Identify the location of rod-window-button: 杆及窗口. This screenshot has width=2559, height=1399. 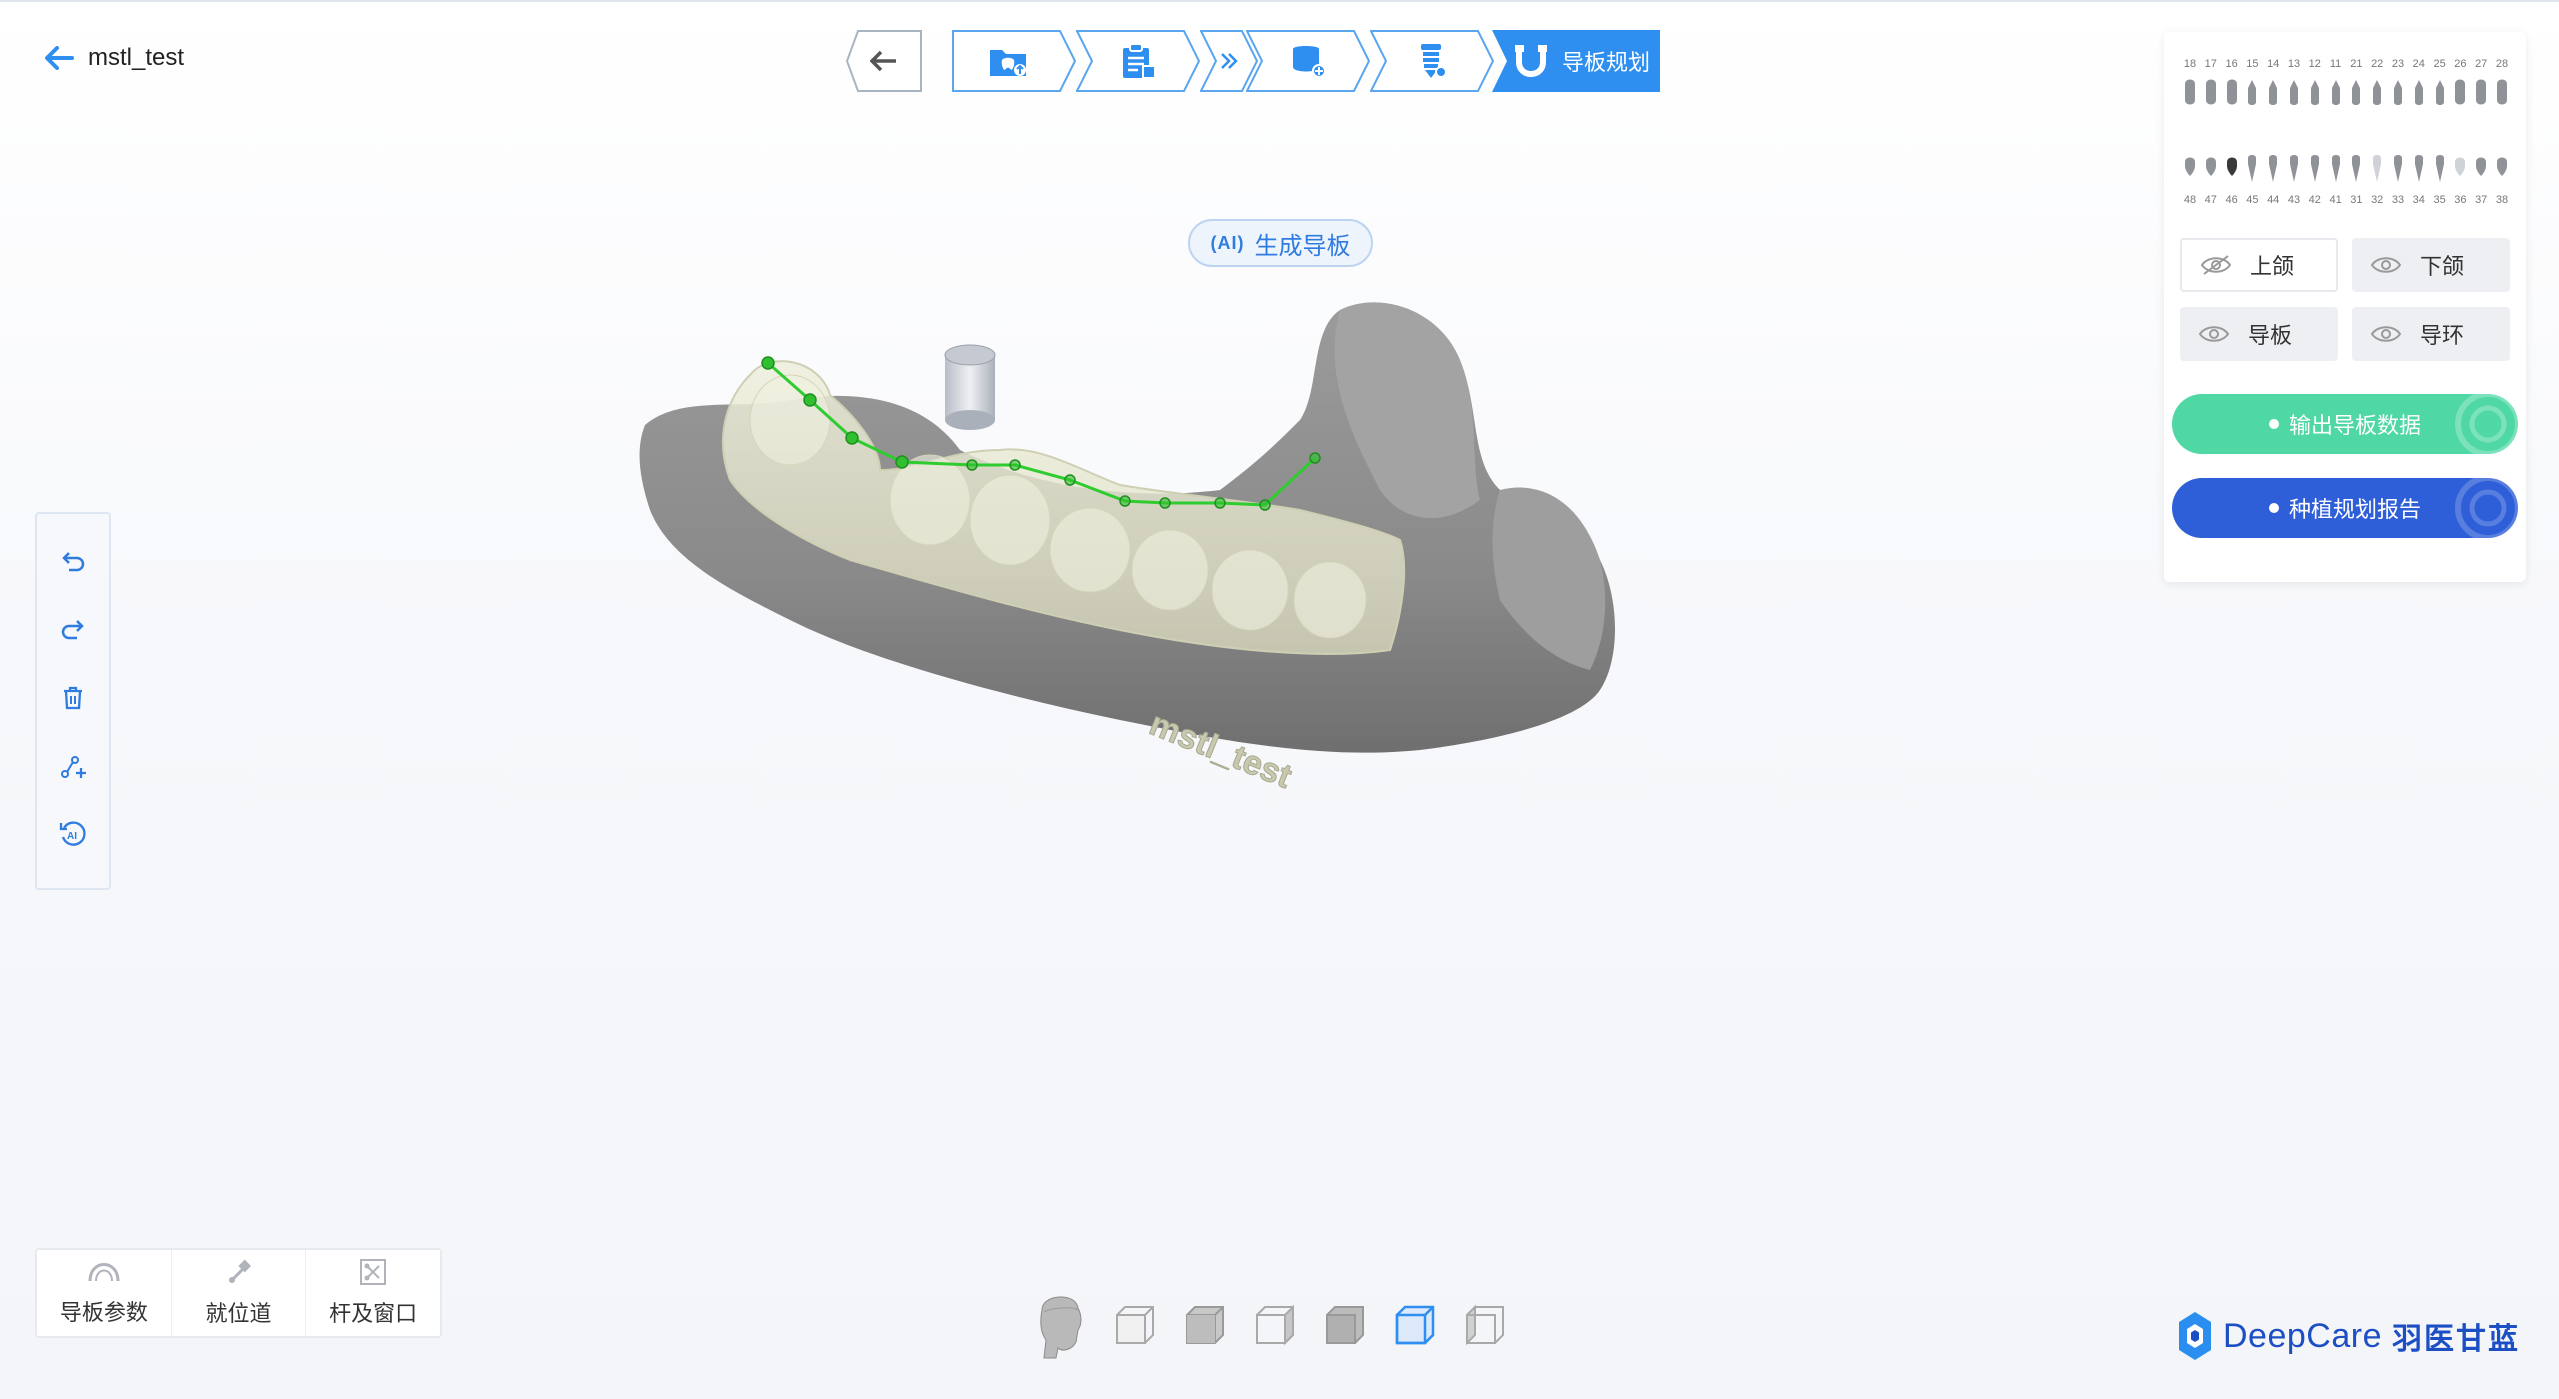
(373, 1293).